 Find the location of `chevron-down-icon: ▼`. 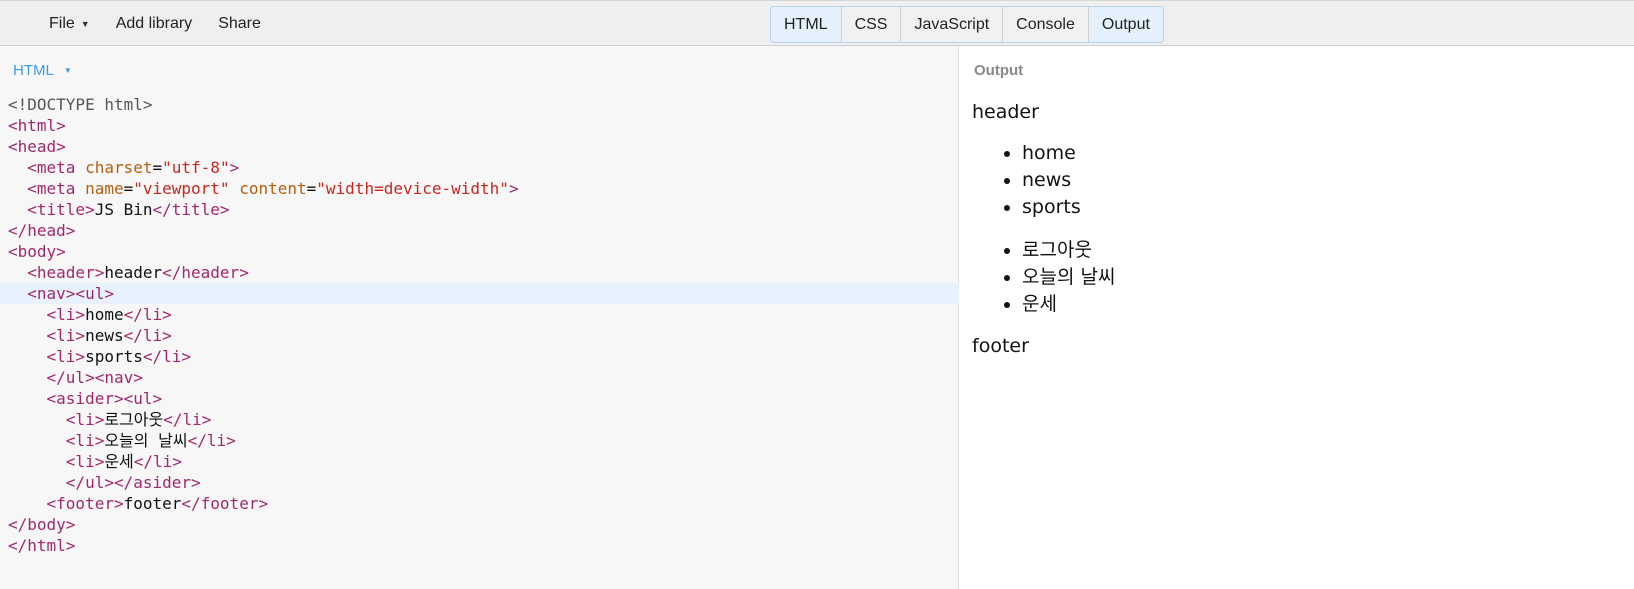

chevron-down-icon: ▼ is located at coordinates (67, 70).